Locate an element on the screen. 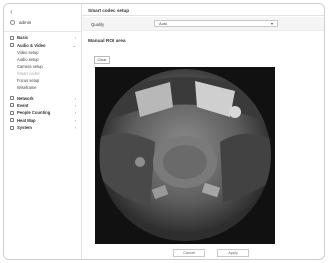 Image resolution: width=328 pixels, height=263 pixels. sidebar-divider is located at coordinates (42, 31).